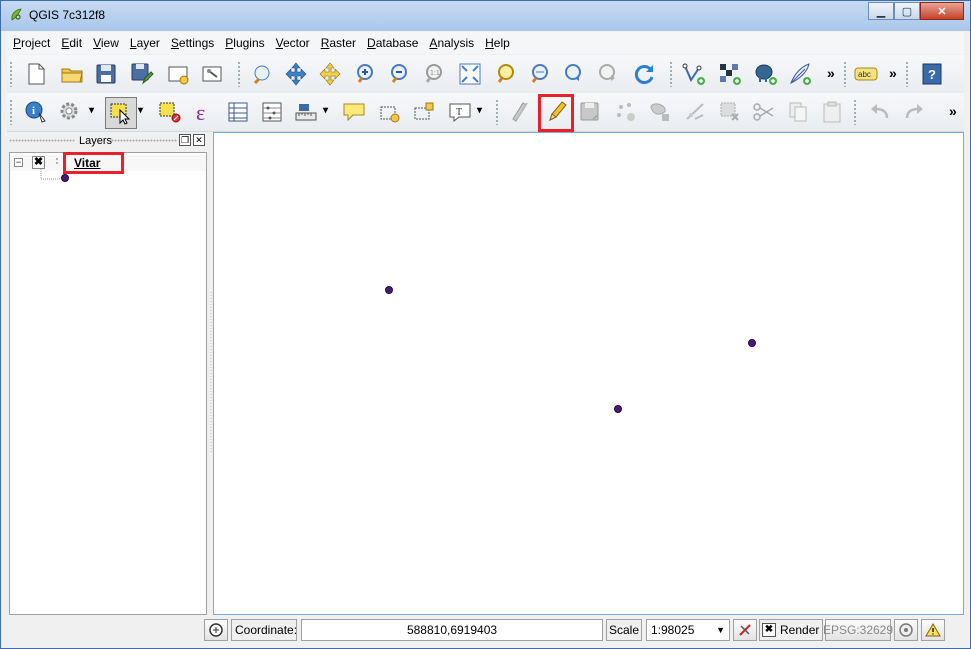  I want to click on zoom-out-button, so click(400, 74).